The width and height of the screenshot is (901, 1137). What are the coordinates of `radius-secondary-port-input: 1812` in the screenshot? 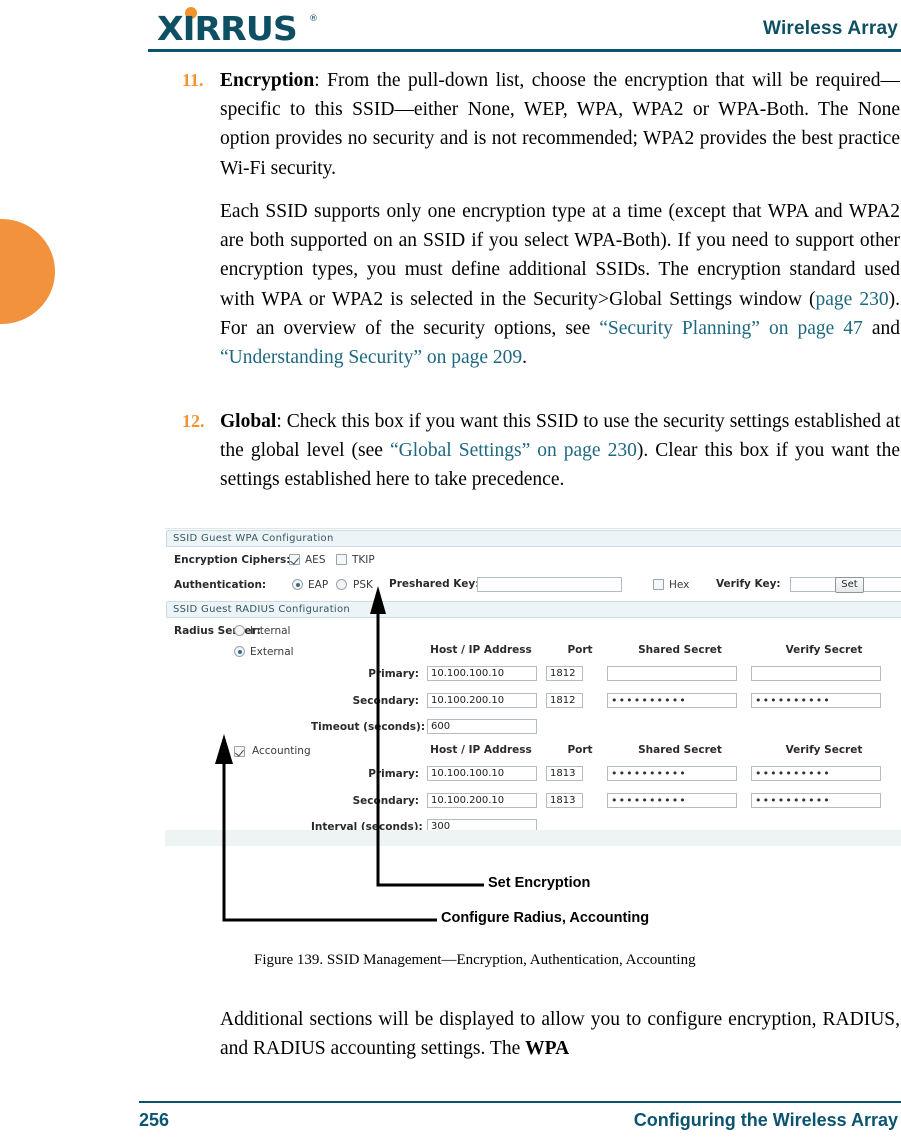 It's located at (564, 700).